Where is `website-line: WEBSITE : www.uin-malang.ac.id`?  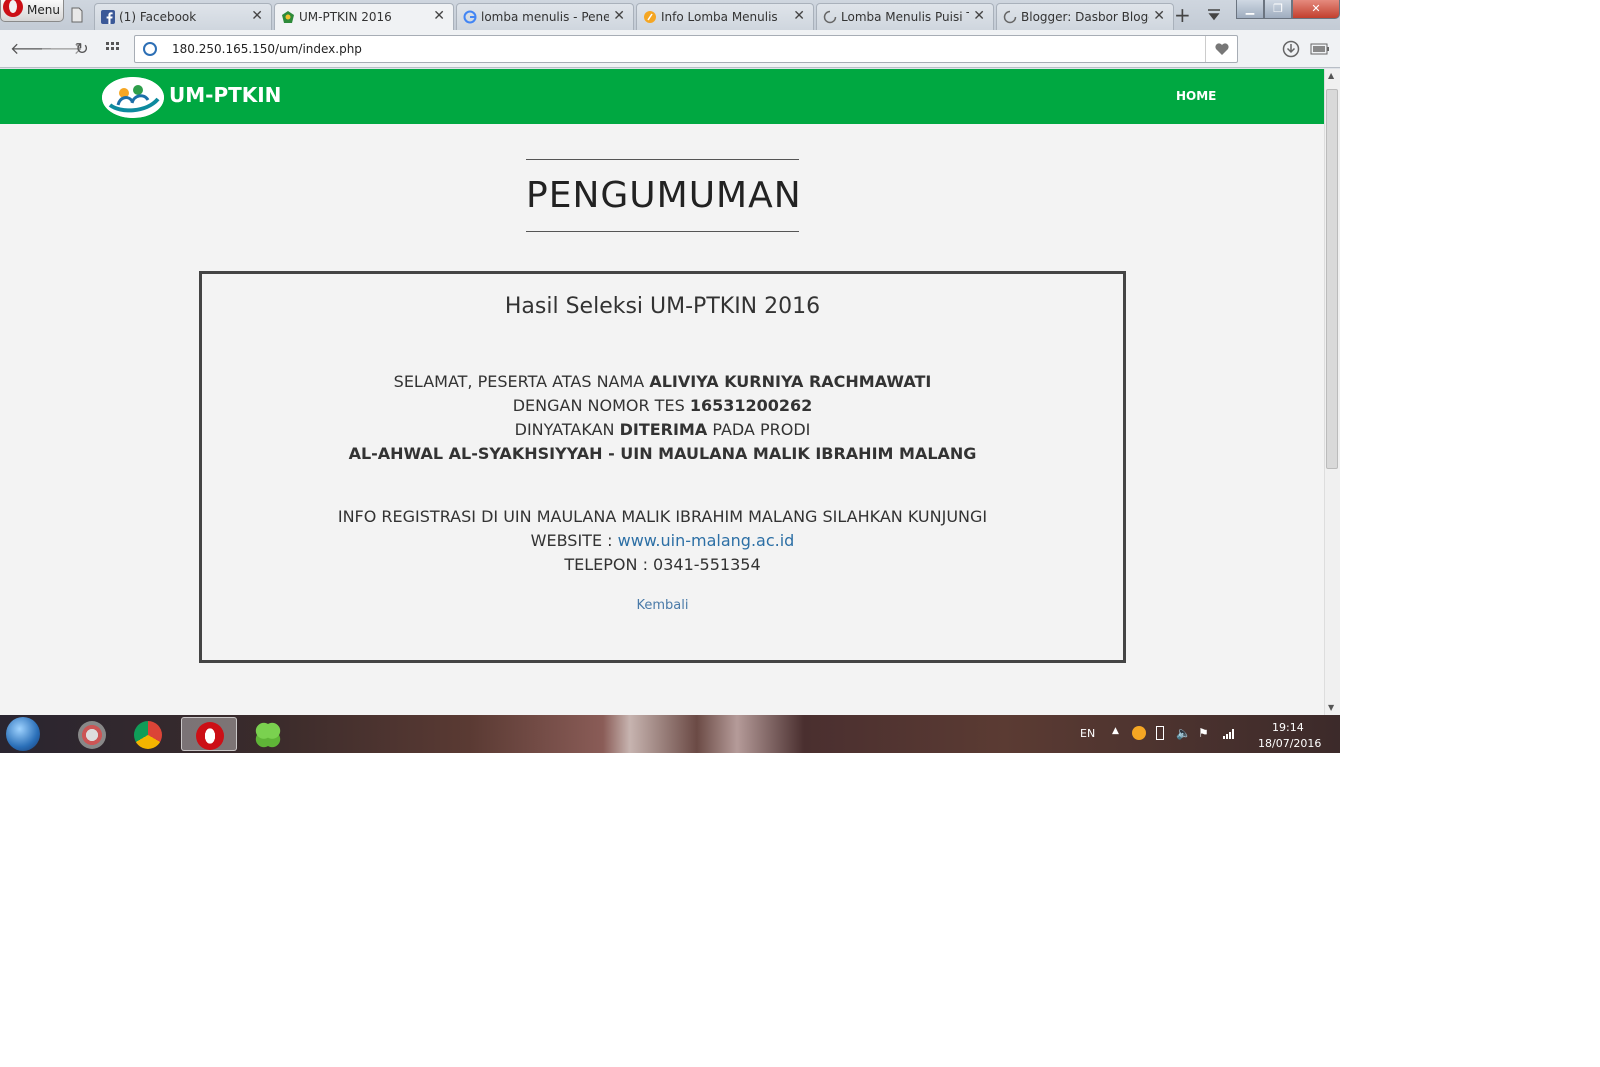 website-line: WEBSITE : www.uin-malang.ac.id is located at coordinates (662, 540).